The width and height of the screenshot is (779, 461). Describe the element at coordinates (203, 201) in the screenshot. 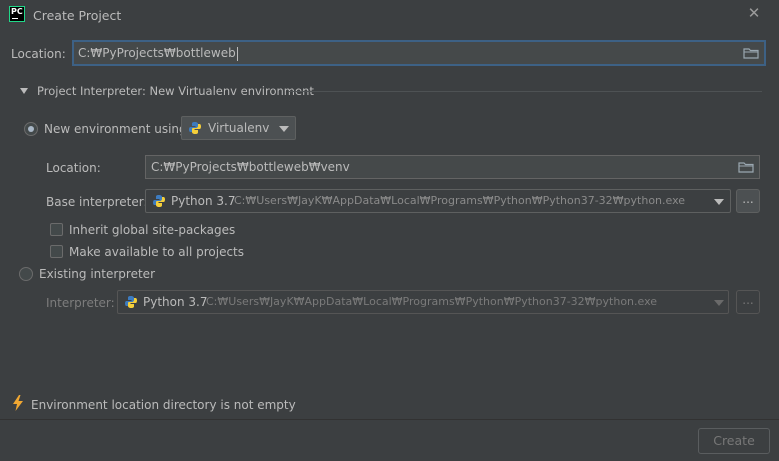

I see `base-interpreter-name: Python 3.7` at that location.